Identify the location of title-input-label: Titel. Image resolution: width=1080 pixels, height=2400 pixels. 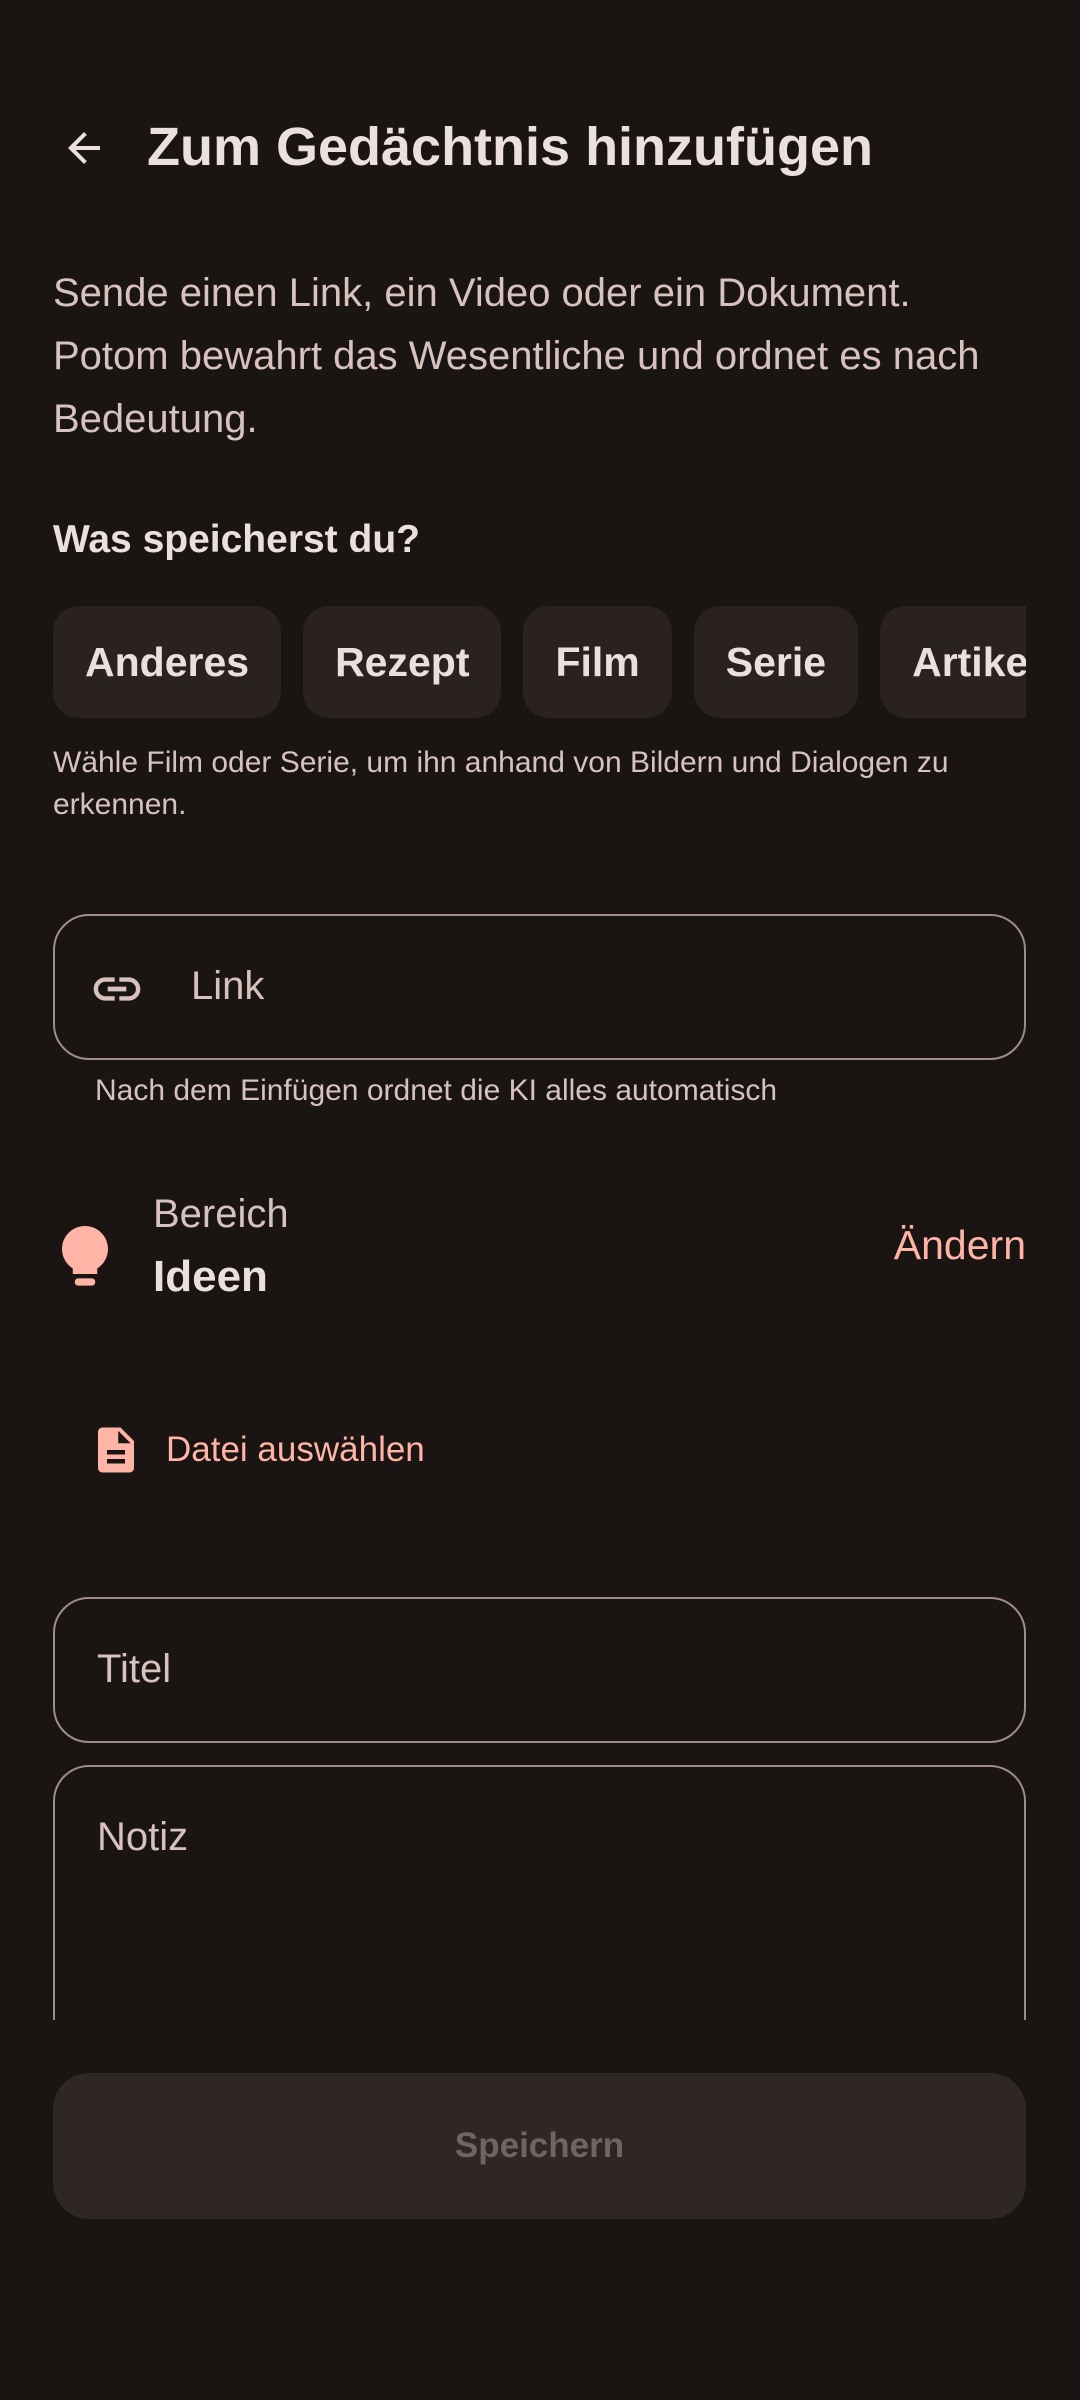
(134, 1669).